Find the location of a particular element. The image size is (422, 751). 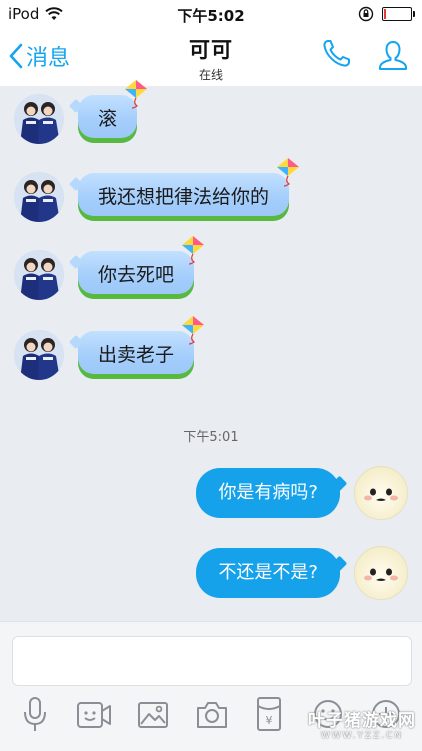

watermark: 叶子猪游戏网 WWW.YZZ.CN is located at coordinates (362, 723).